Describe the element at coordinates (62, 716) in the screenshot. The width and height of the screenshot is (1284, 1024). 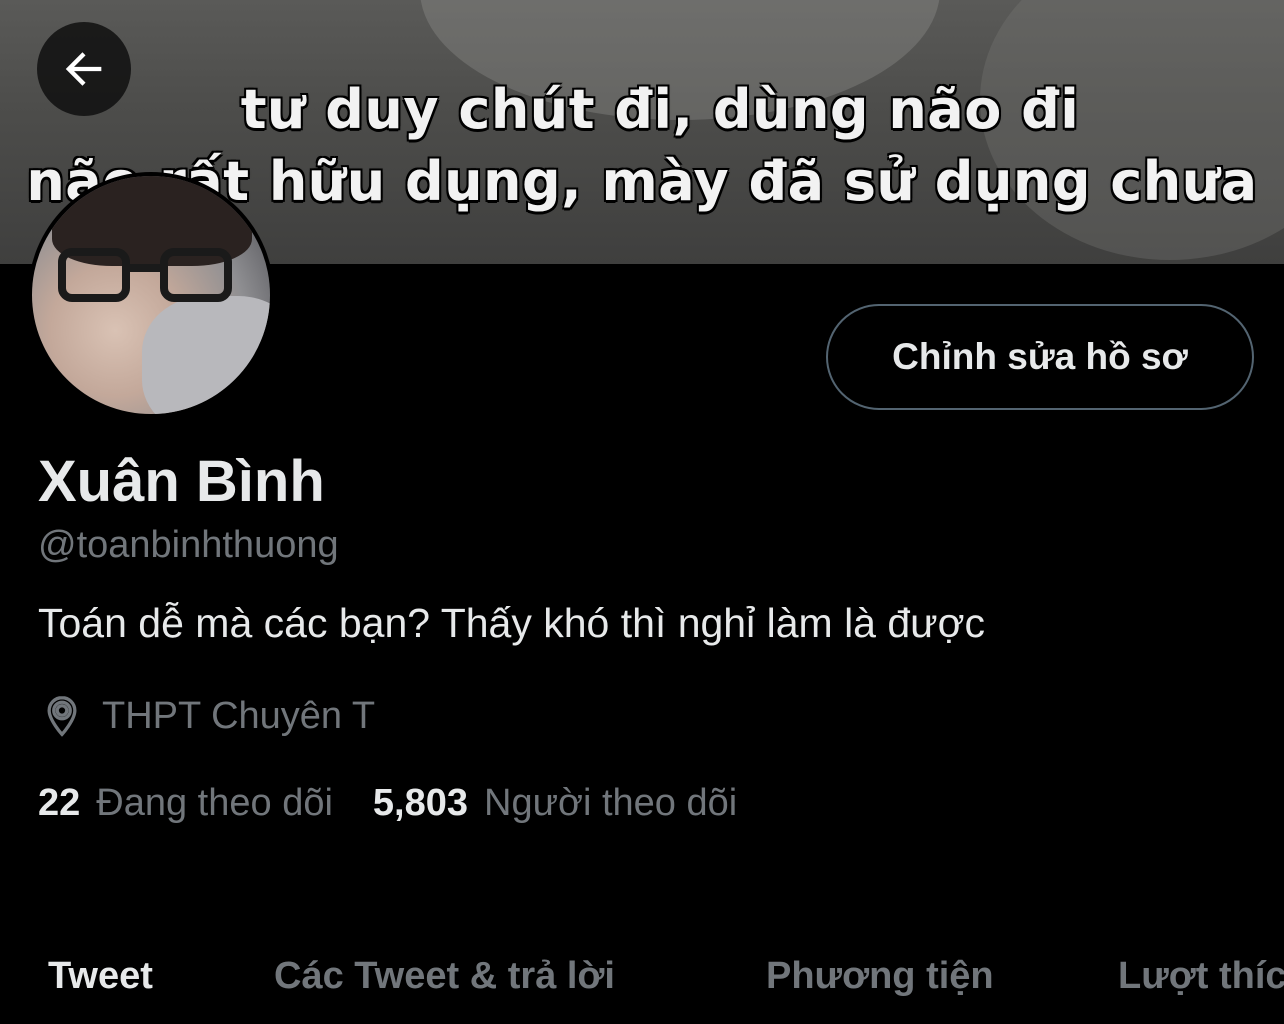
I see `location-pin-icon` at that location.